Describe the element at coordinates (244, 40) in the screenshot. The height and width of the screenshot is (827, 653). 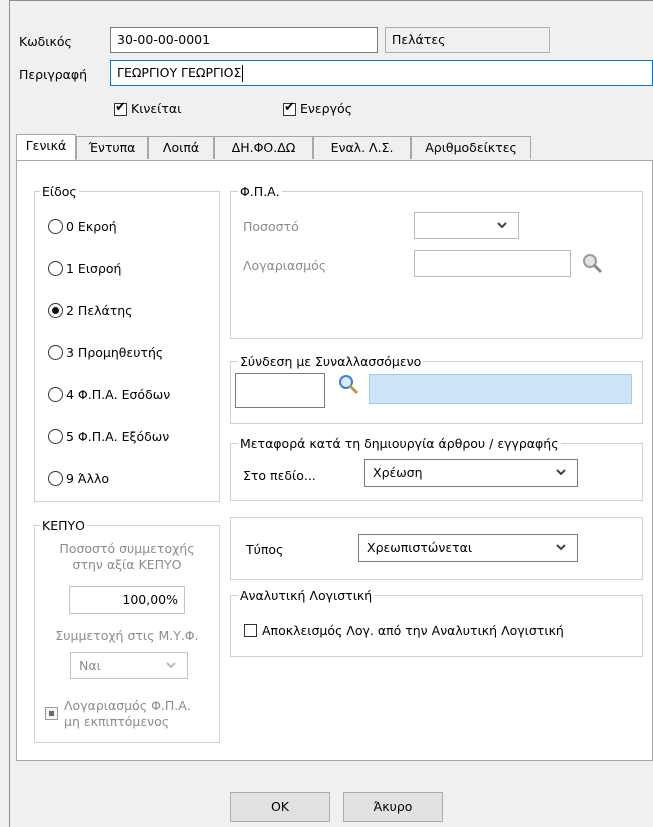
I see `code-input: 30-00-00-0001` at that location.